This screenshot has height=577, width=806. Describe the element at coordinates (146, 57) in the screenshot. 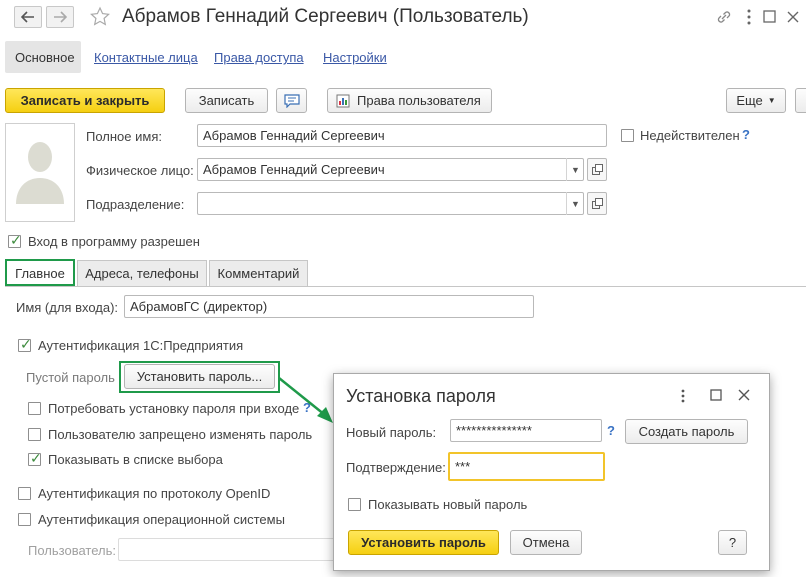

I see `section-contacts-link: Контактные лица` at that location.